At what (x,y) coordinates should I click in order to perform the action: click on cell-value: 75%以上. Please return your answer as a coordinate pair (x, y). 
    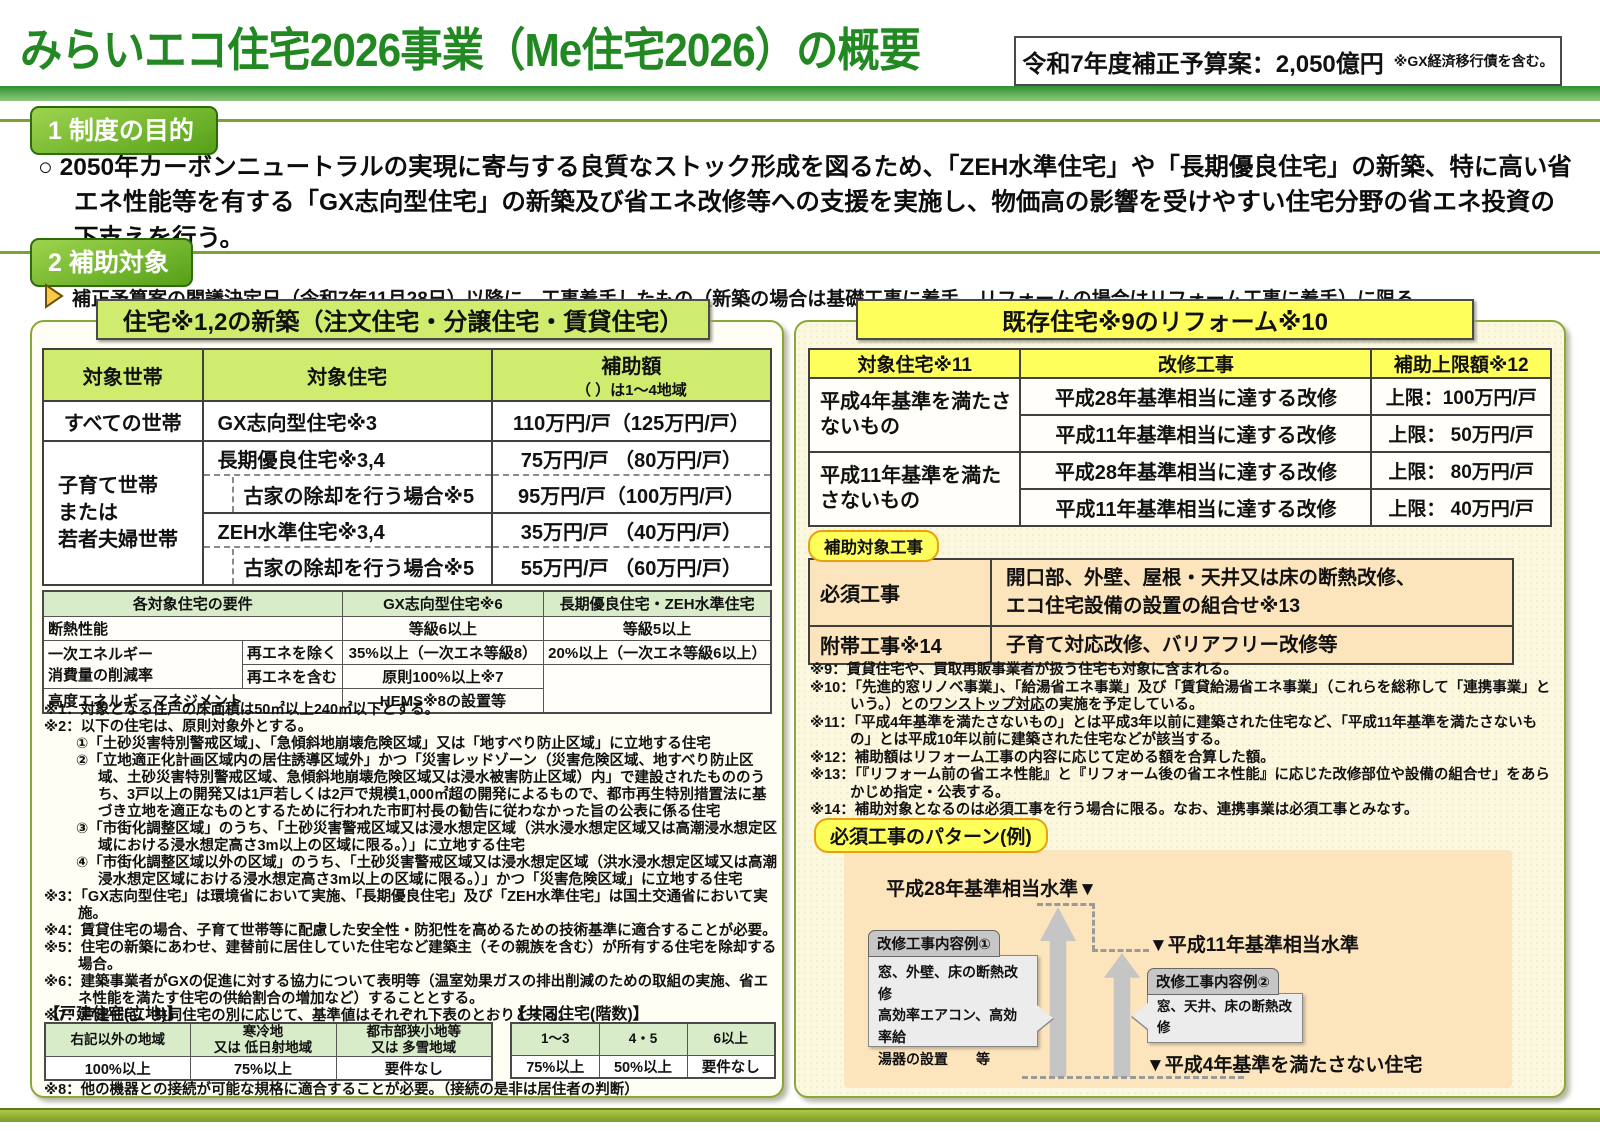
    Looking at the image, I should click on (263, 1068).